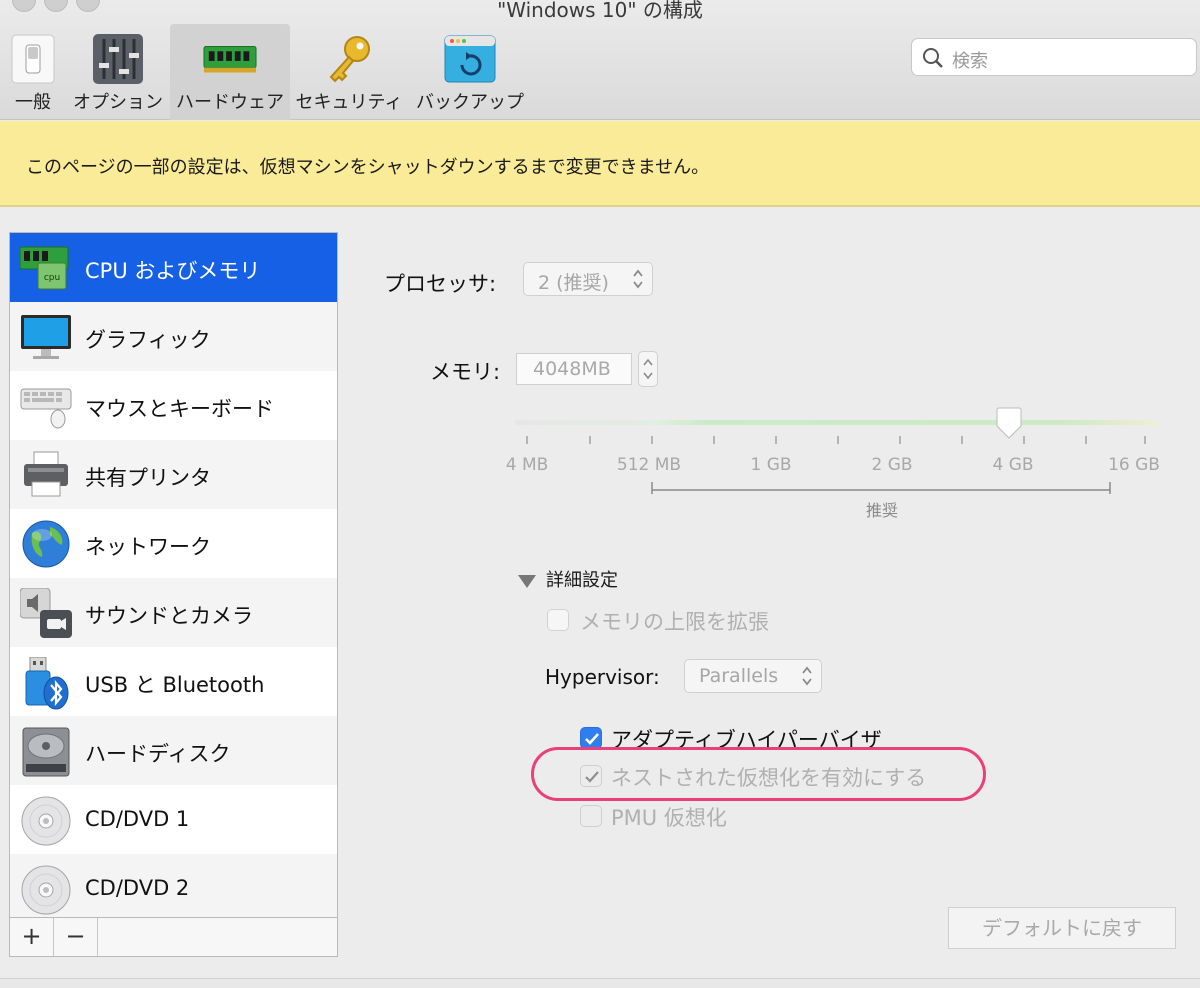 This screenshot has width=1200, height=988. What do you see at coordinates (600, 11) in the screenshot?
I see `window-title: "Windows 10" の構成` at bounding box center [600, 11].